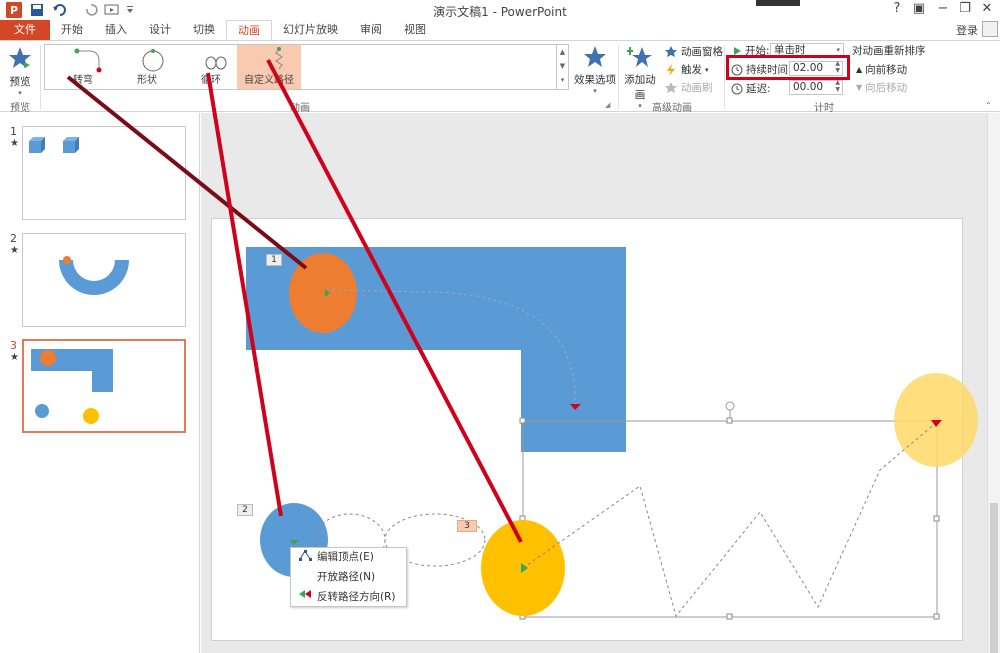  Describe the element at coordinates (269, 80) in the screenshot. I see `gallery-item-label: 自定义路径` at that location.